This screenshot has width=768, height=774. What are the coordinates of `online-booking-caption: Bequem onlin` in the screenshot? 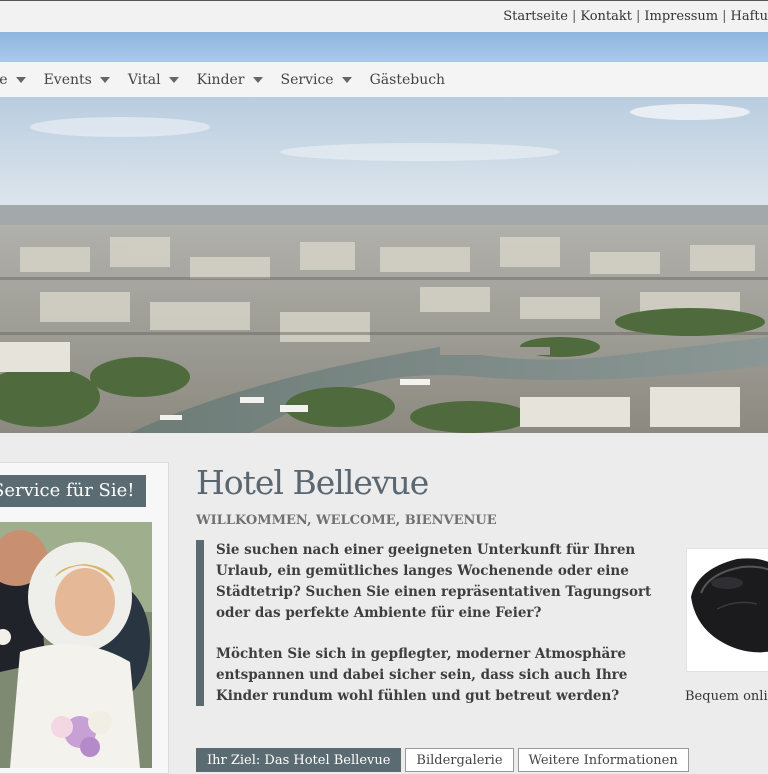 It's located at (726, 696).